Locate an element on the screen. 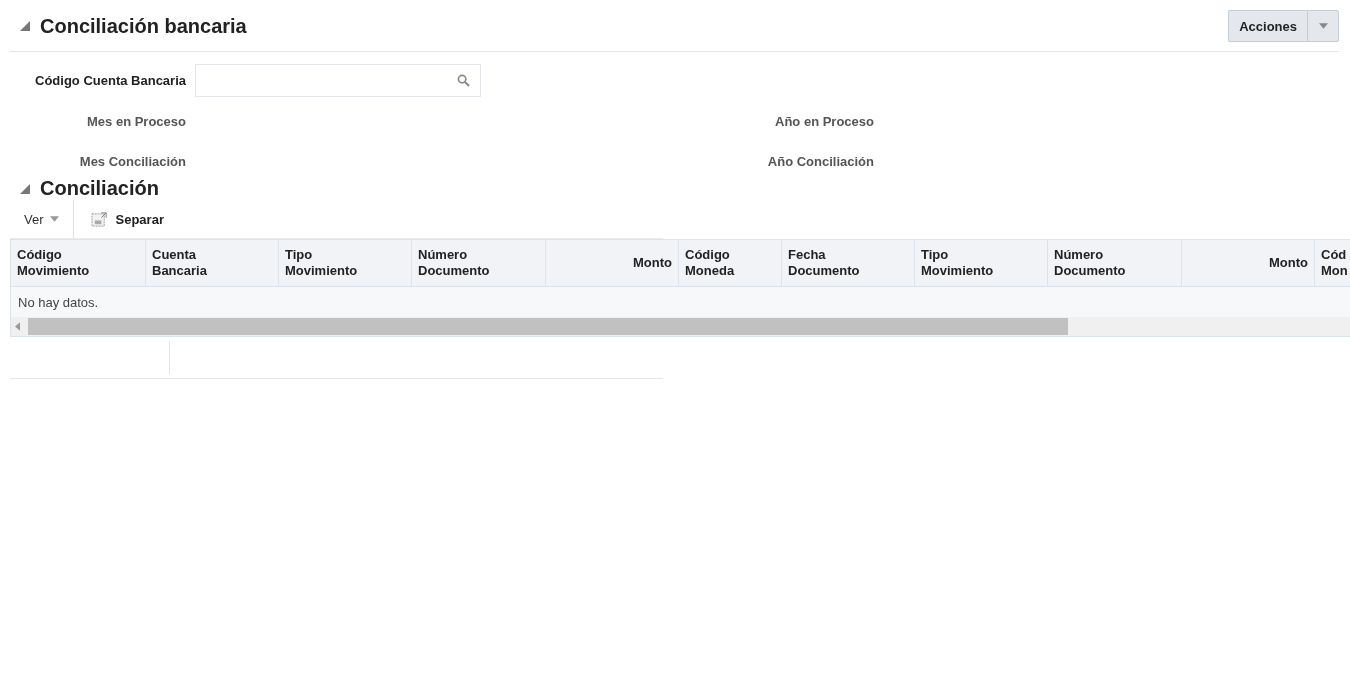 This screenshot has width=1350, height=700. column-header: Cuenta Bancaria is located at coordinates (212, 263).